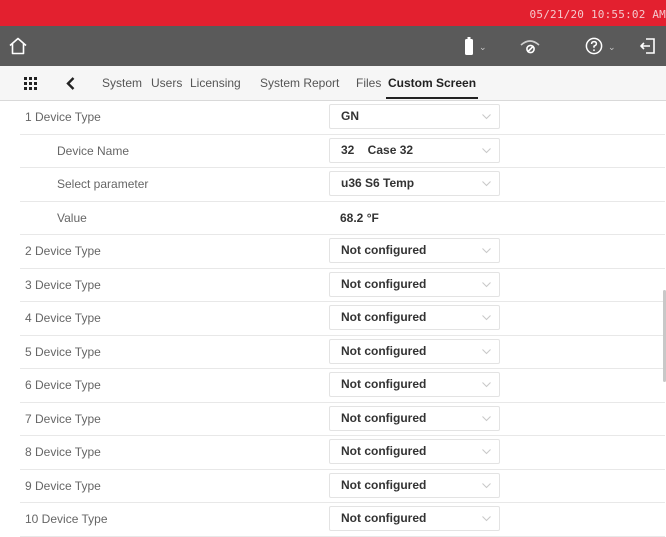 The image size is (666, 537). I want to click on device-name-row: Device Name 32 Case 32, so click(342, 151).